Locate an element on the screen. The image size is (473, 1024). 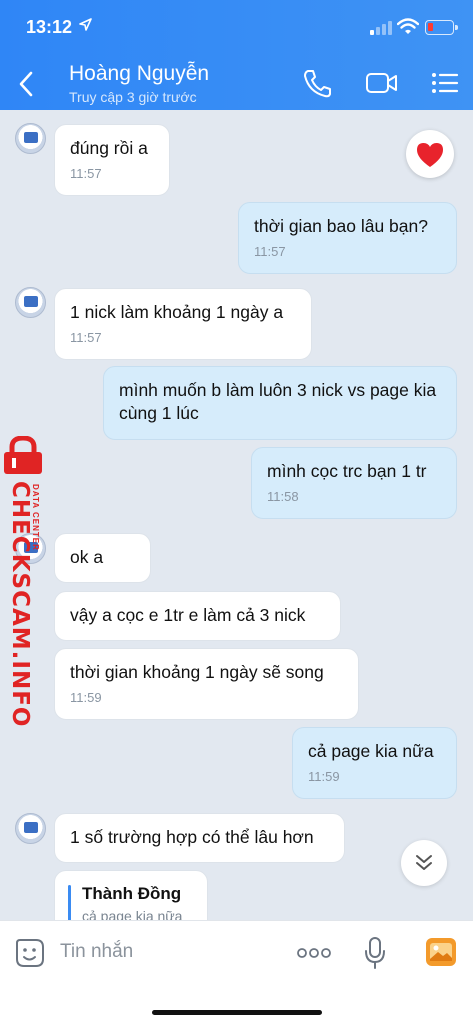
reaction-button is located at coordinates (430, 154).